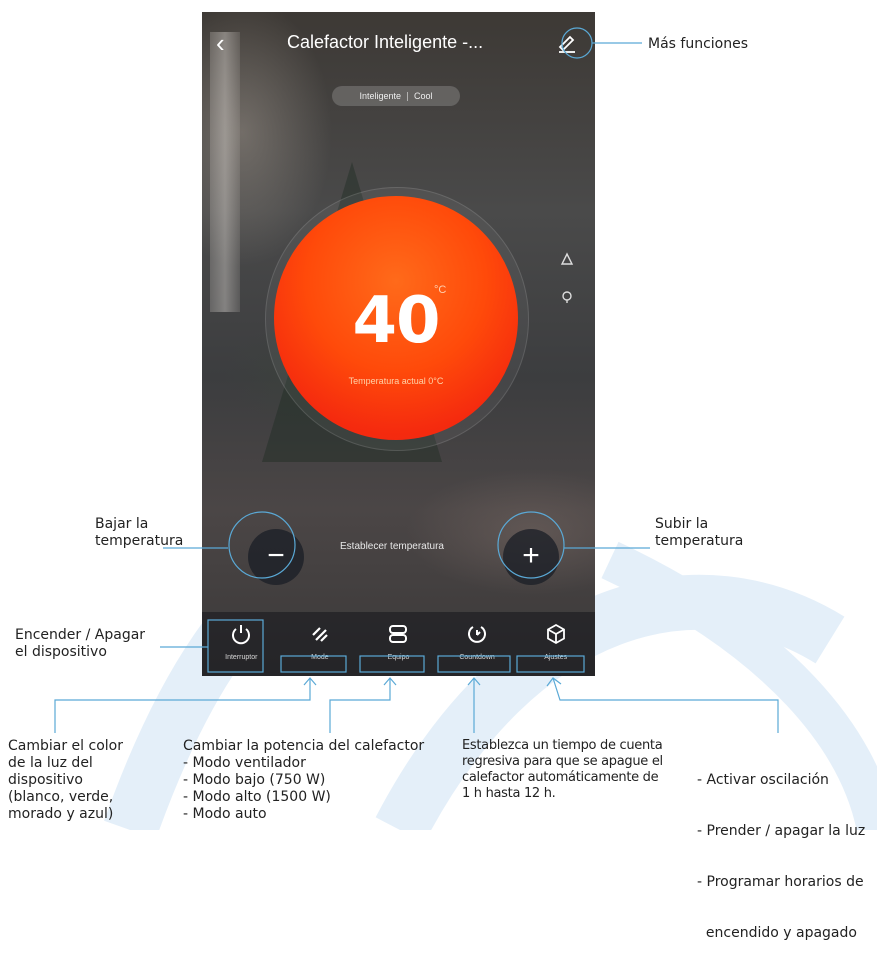  What do you see at coordinates (65, 746) in the screenshot?
I see `annotation-line: Cambiar el color` at bounding box center [65, 746].